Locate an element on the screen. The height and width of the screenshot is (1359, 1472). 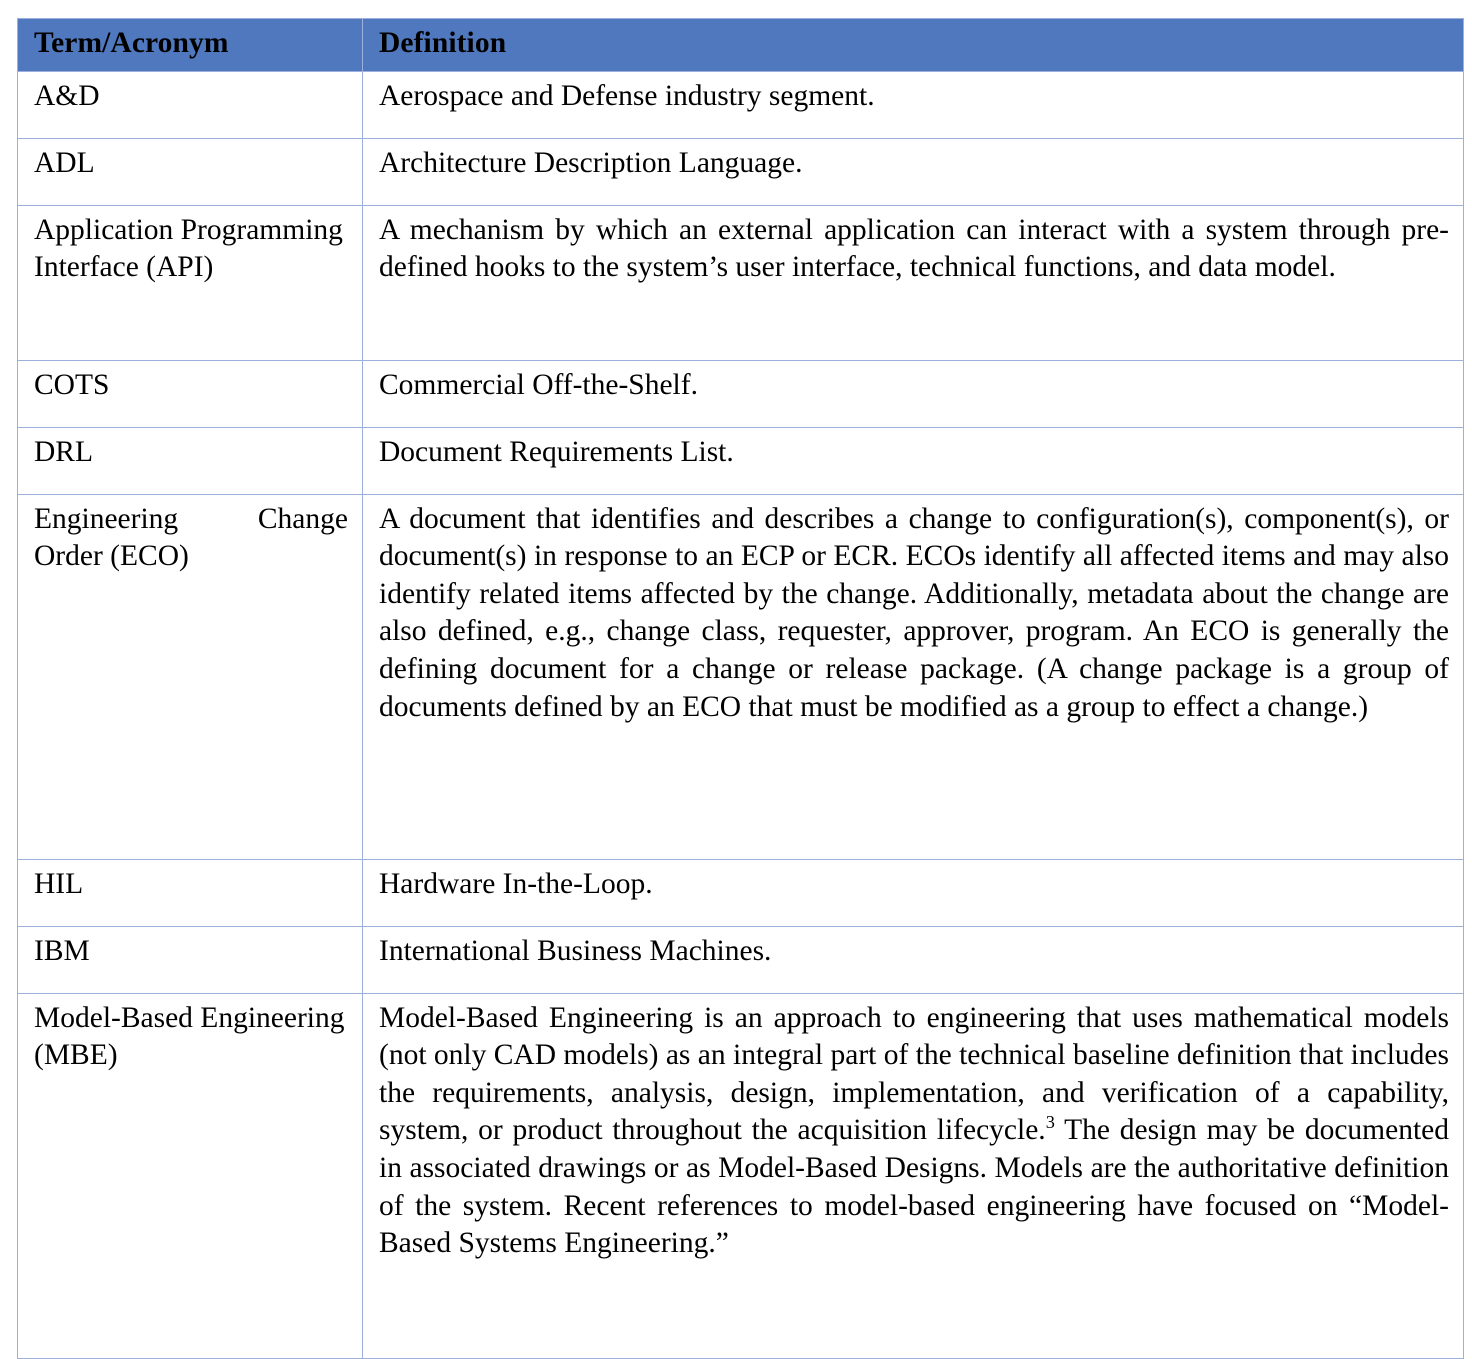
term-cell: IBM is located at coordinates (190, 959).